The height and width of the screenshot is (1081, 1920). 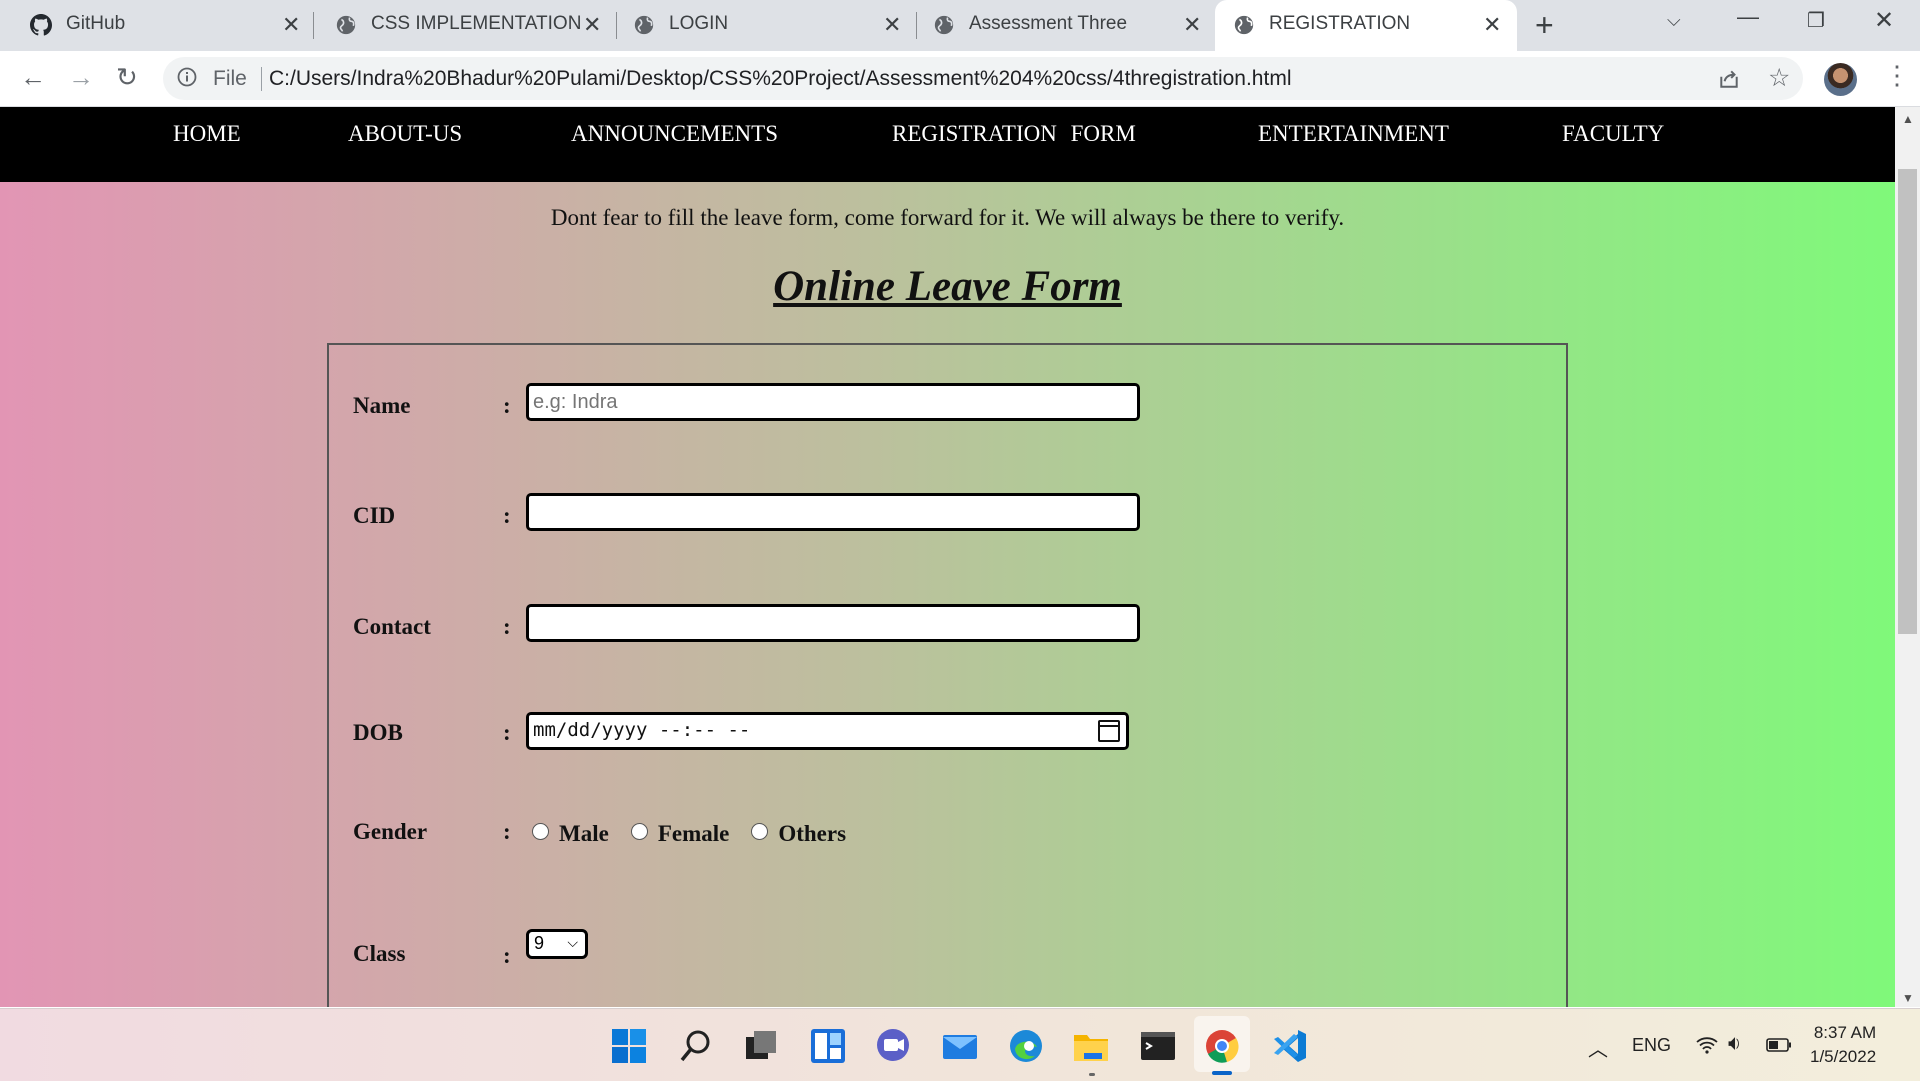 What do you see at coordinates (1613, 134) in the screenshot?
I see `nav-faculty: FACULTY` at bounding box center [1613, 134].